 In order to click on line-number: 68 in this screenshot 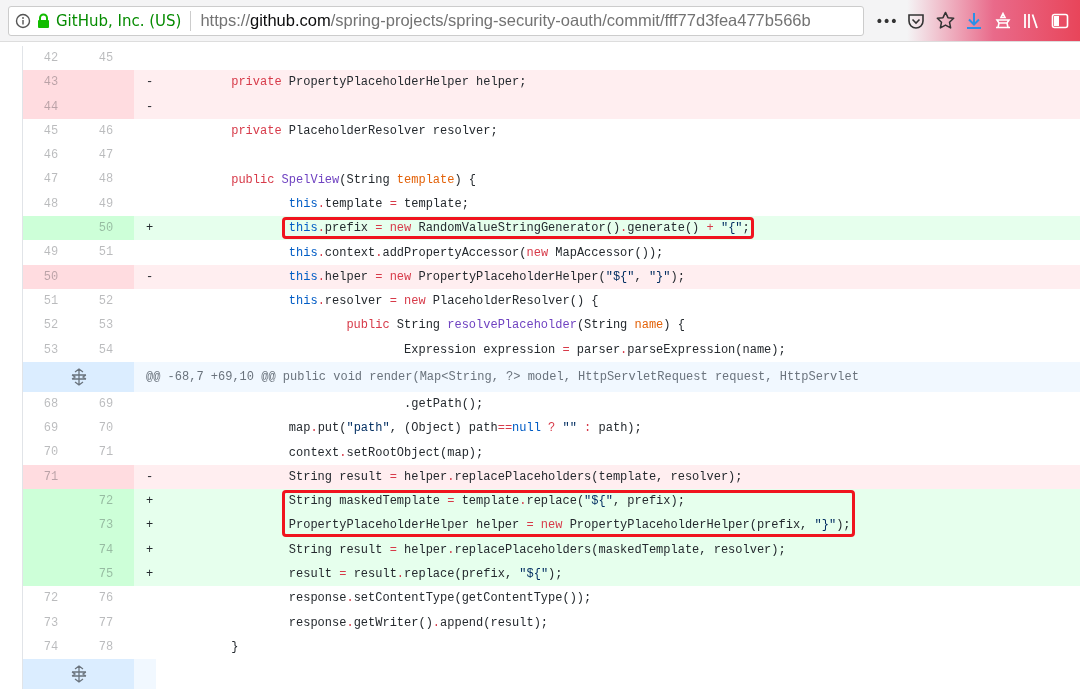, I will do `click(51, 403)`.